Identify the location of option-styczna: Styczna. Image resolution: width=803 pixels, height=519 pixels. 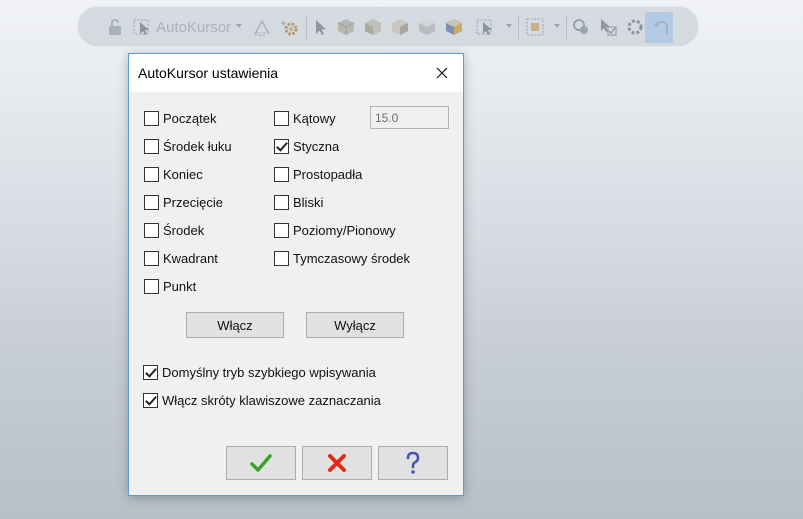
(306, 146).